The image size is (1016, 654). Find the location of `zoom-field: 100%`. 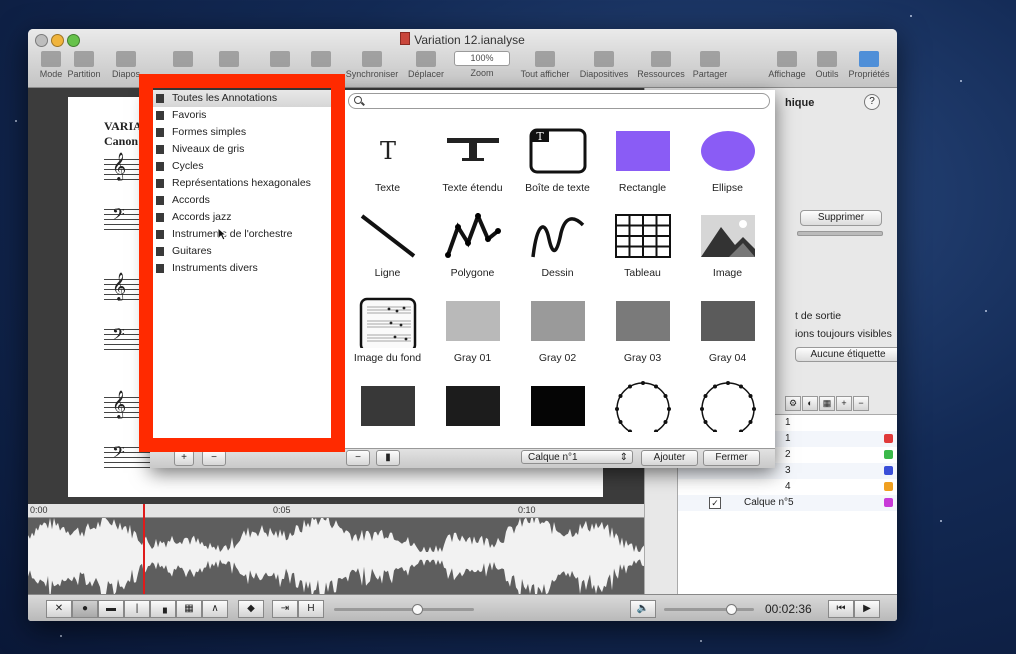

zoom-field: 100% is located at coordinates (482, 58).